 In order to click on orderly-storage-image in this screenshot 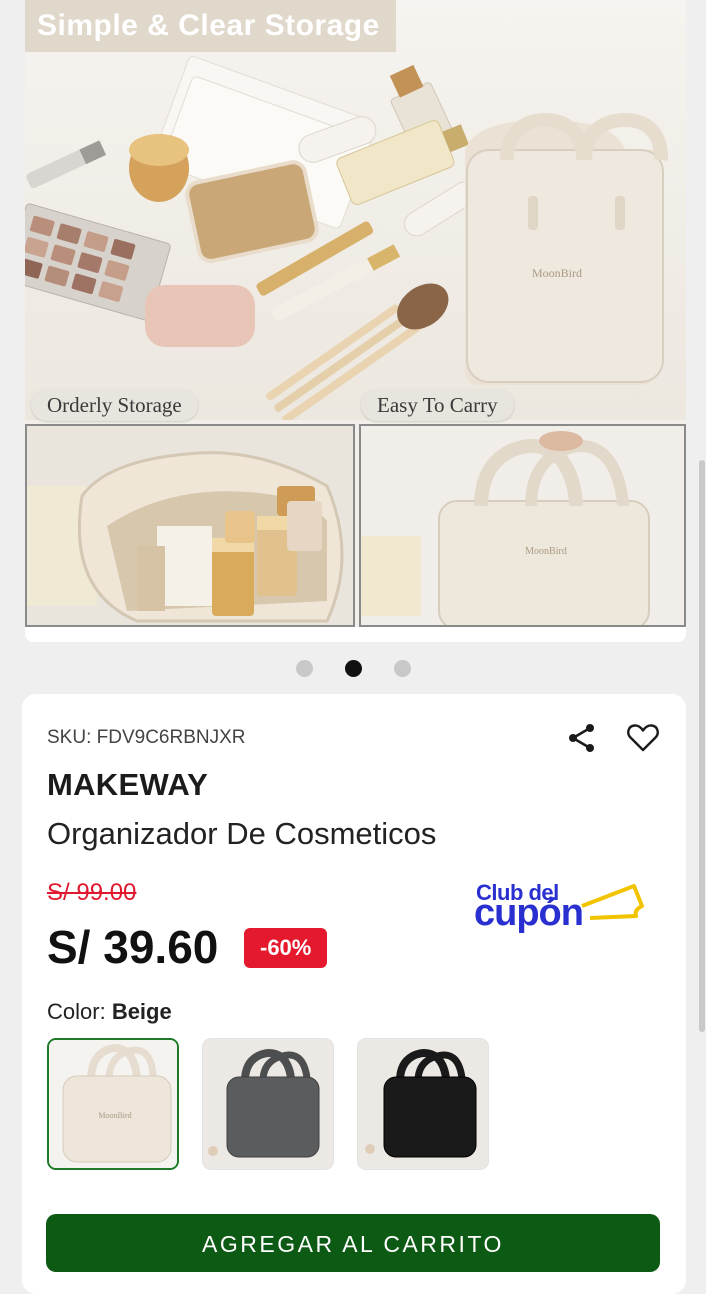, I will do `click(190, 525)`.